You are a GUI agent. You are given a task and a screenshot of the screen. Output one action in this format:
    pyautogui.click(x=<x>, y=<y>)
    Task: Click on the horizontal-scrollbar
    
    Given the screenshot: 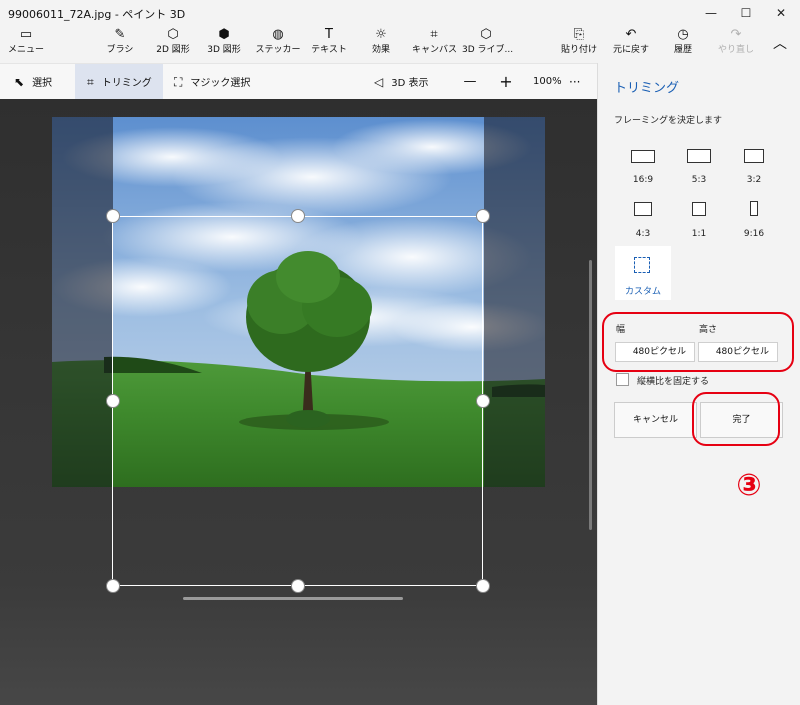 What is the action you would take?
    pyautogui.click(x=293, y=598)
    